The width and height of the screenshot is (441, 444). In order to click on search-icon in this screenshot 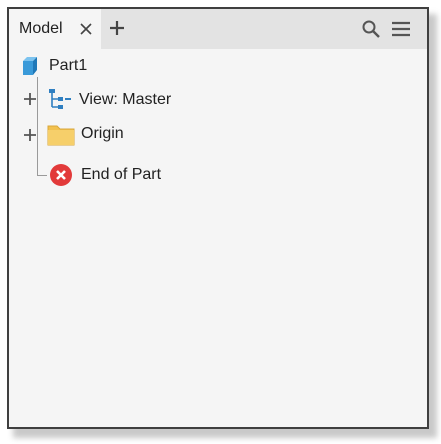, I will do `click(371, 29)`.